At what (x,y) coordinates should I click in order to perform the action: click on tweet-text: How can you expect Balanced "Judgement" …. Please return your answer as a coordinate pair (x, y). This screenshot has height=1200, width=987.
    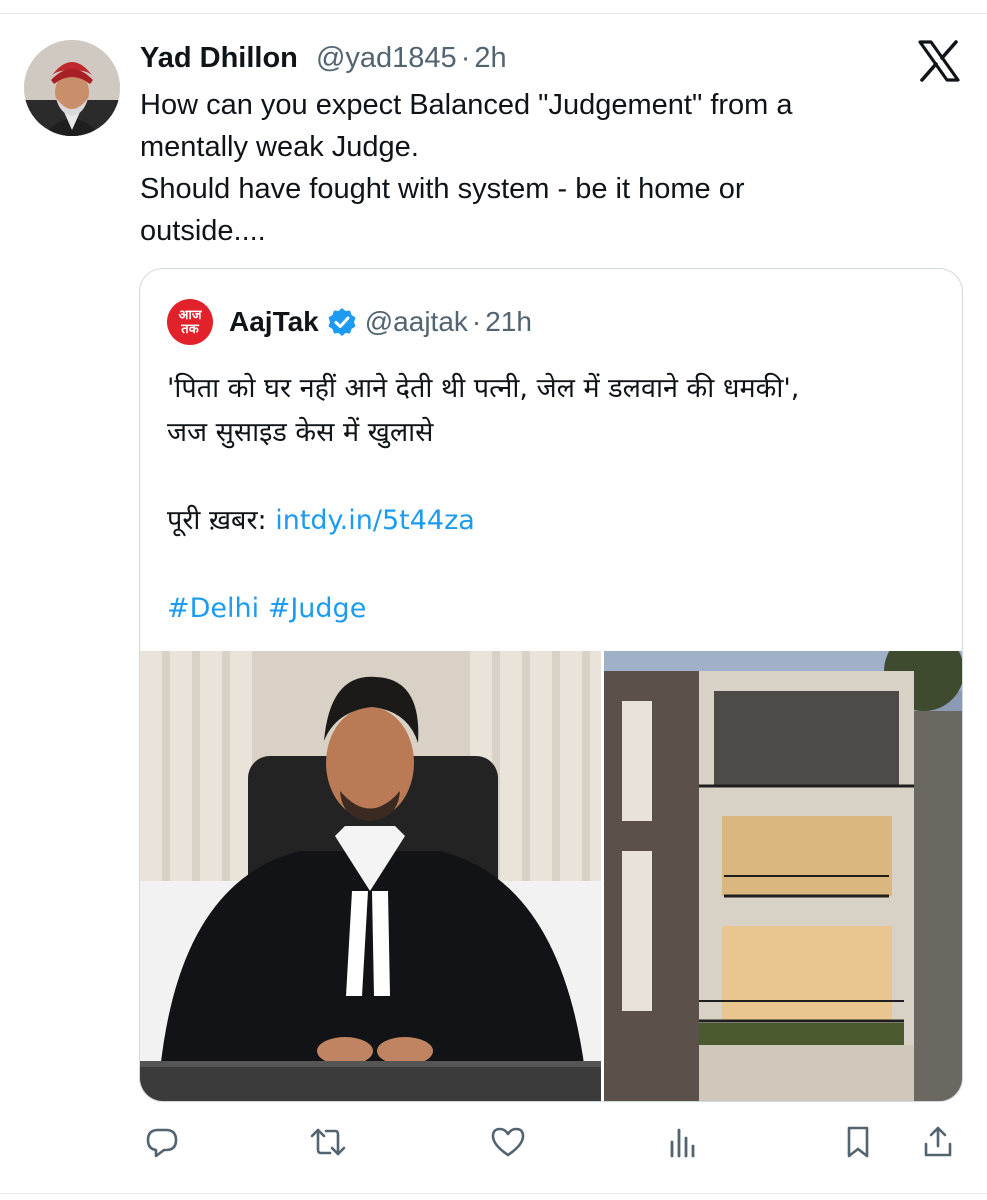
    Looking at the image, I should click on (530, 168).